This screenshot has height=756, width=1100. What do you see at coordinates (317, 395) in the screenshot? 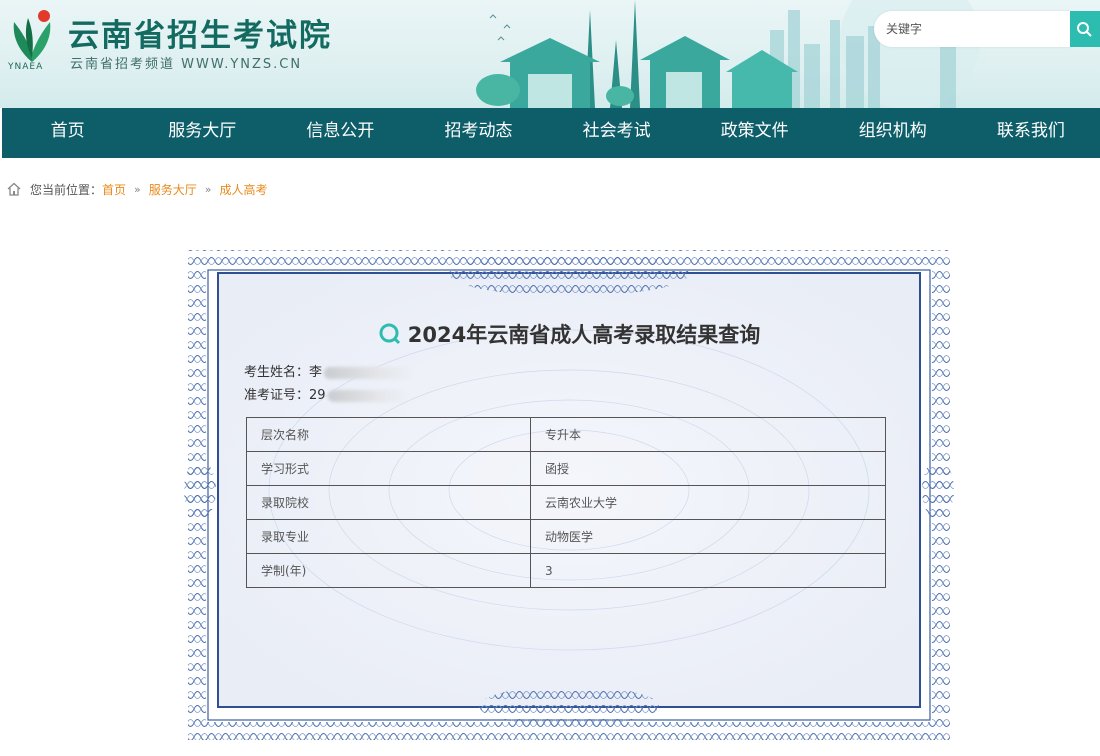
I see `candidate-id-value: 29` at bounding box center [317, 395].